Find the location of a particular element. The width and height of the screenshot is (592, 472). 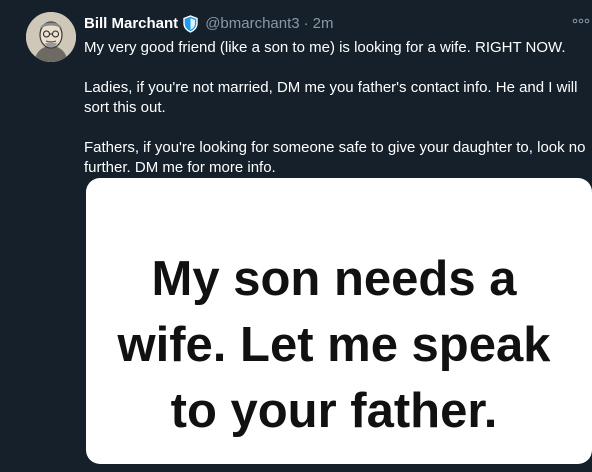

tweet-header: Bill Marchant @bmarchant3 · 2m is located at coordinates (208, 24).